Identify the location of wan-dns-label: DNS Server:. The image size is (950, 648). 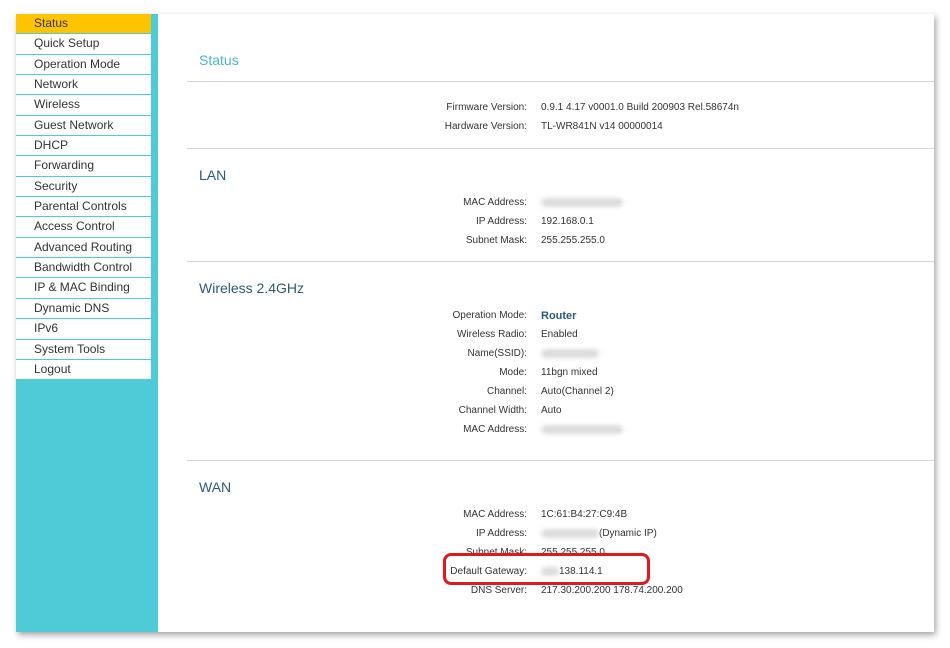
(498, 590).